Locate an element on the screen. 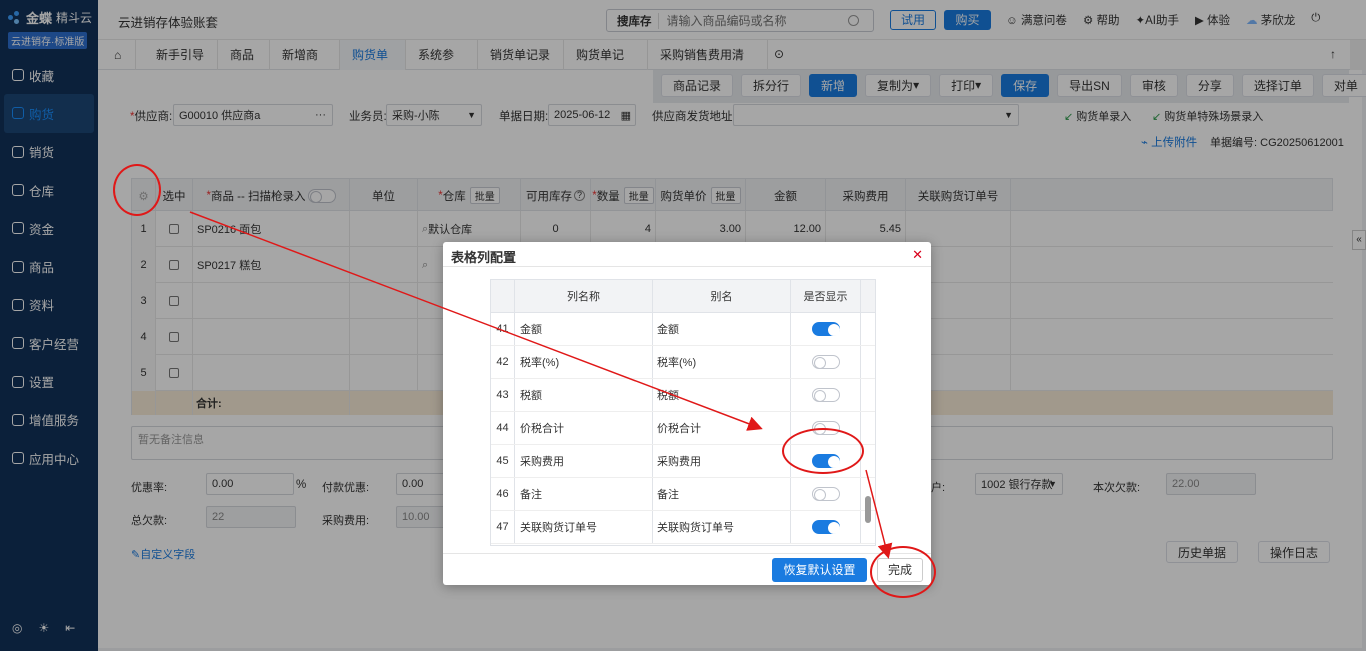  config-row: 42 税率(%) 税率(%) is located at coordinates (683, 362).